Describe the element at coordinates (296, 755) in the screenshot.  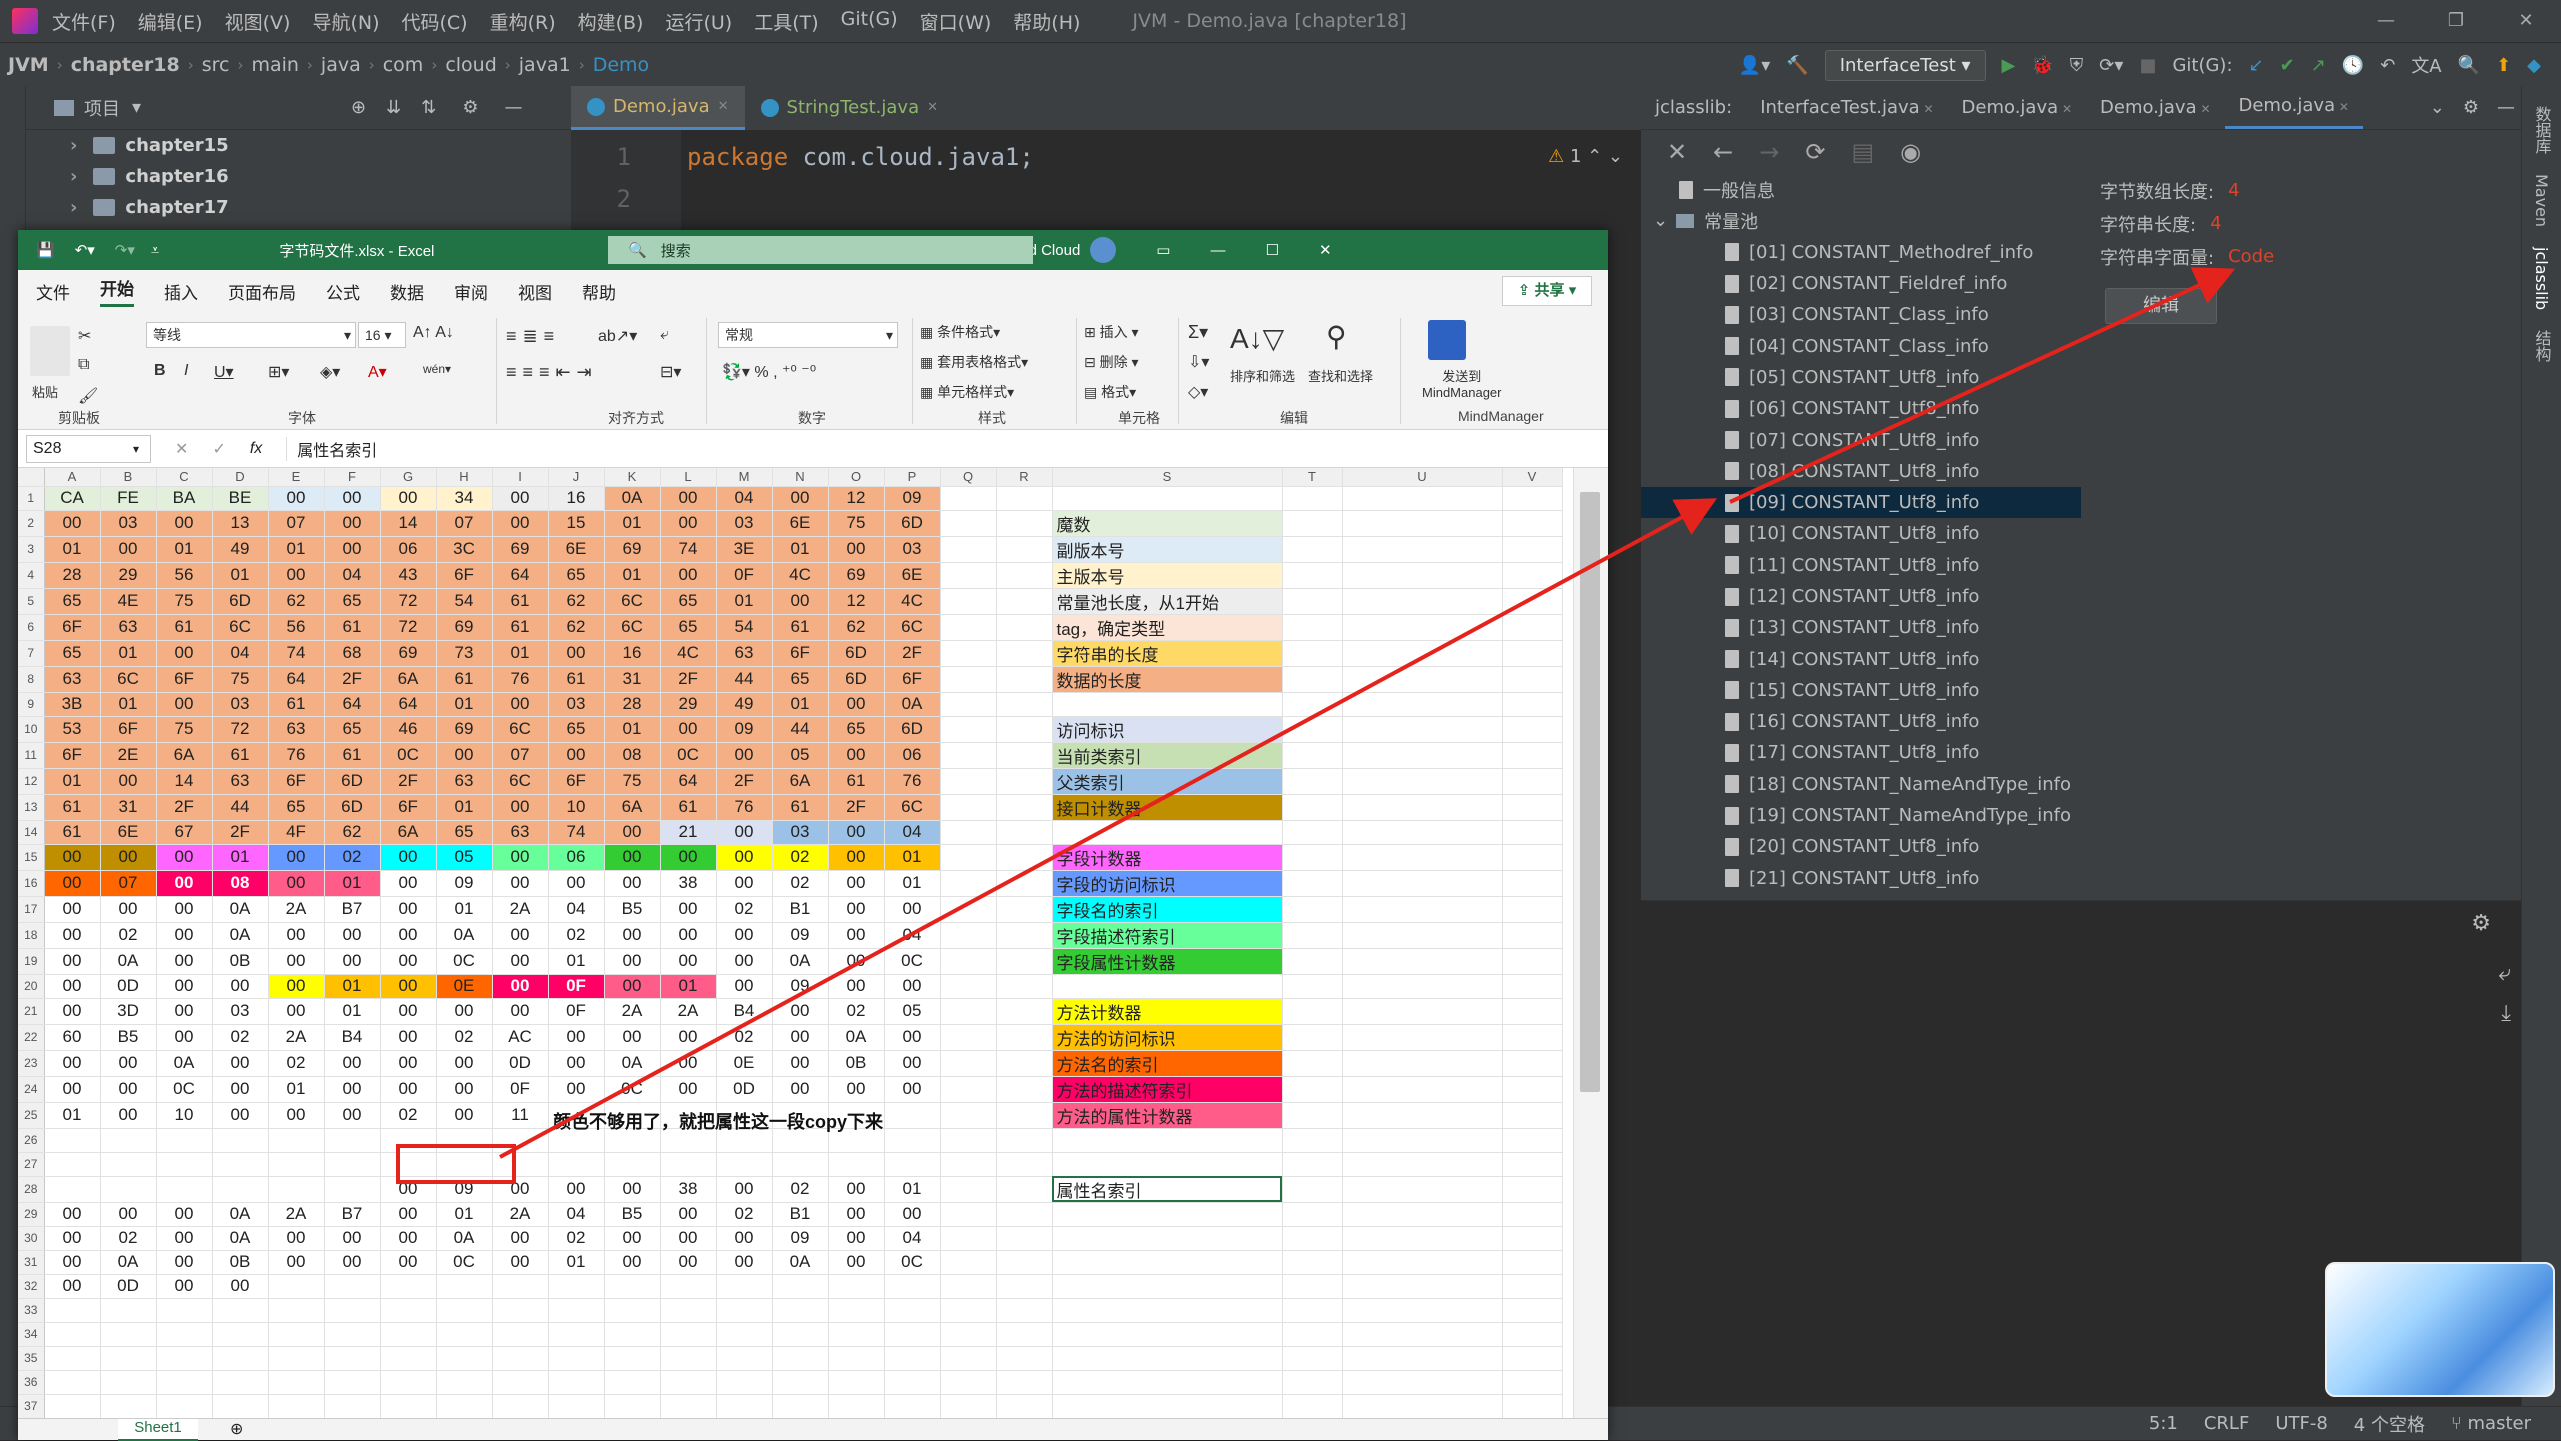
I see `cell: 76` at that location.